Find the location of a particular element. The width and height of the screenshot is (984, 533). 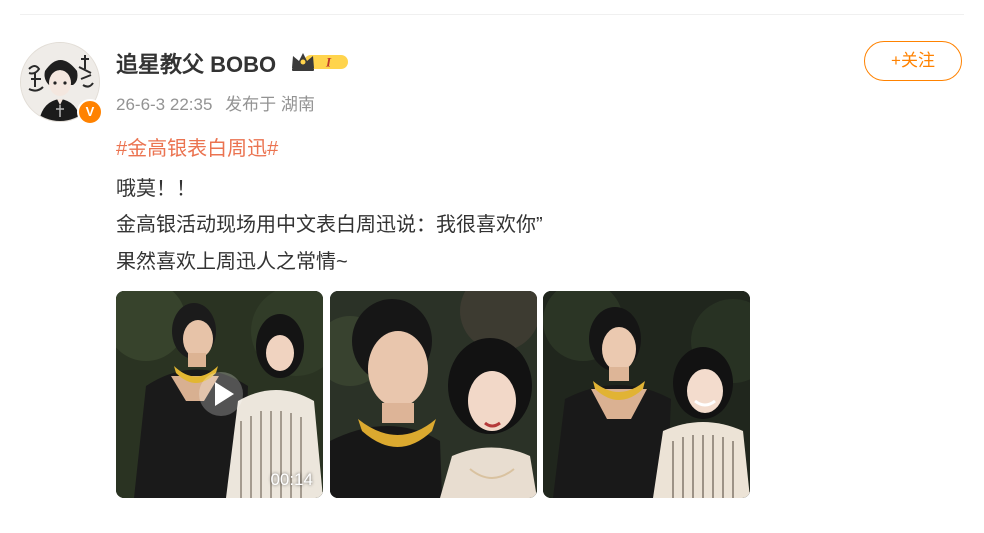

video-thumbnail: 00:14 is located at coordinates (219, 394).